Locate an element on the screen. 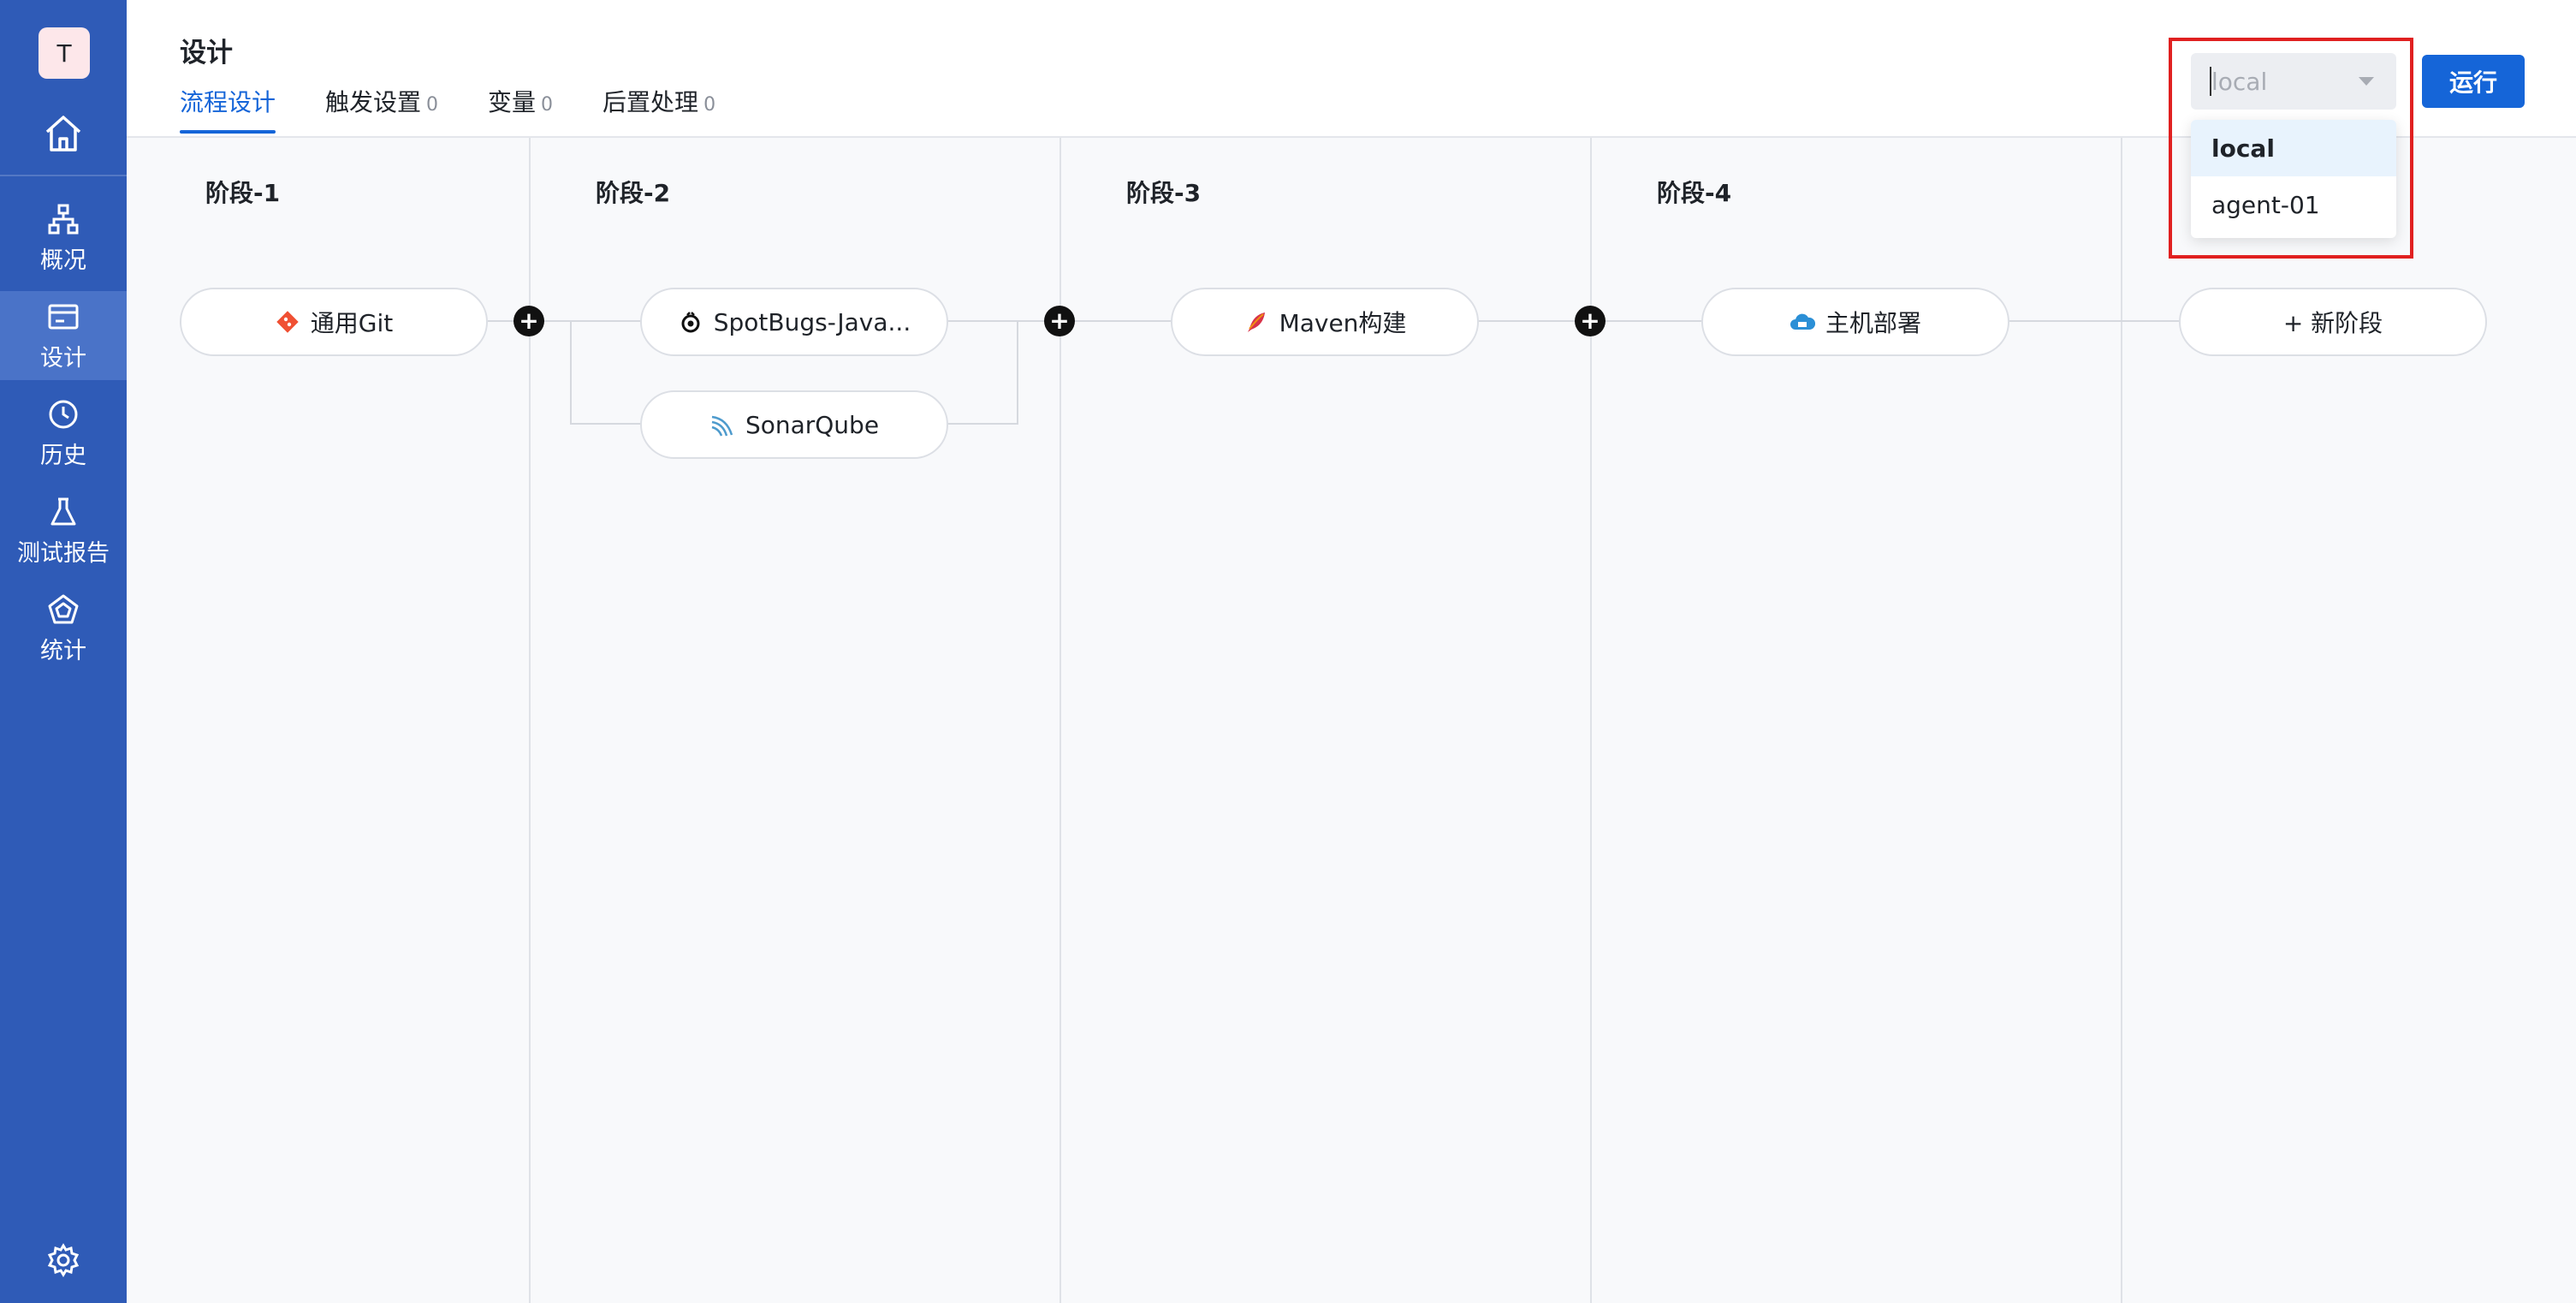 Image resolution: width=2576 pixels, height=1303 pixels. tab-label: 后置处理 is located at coordinates (650, 102).